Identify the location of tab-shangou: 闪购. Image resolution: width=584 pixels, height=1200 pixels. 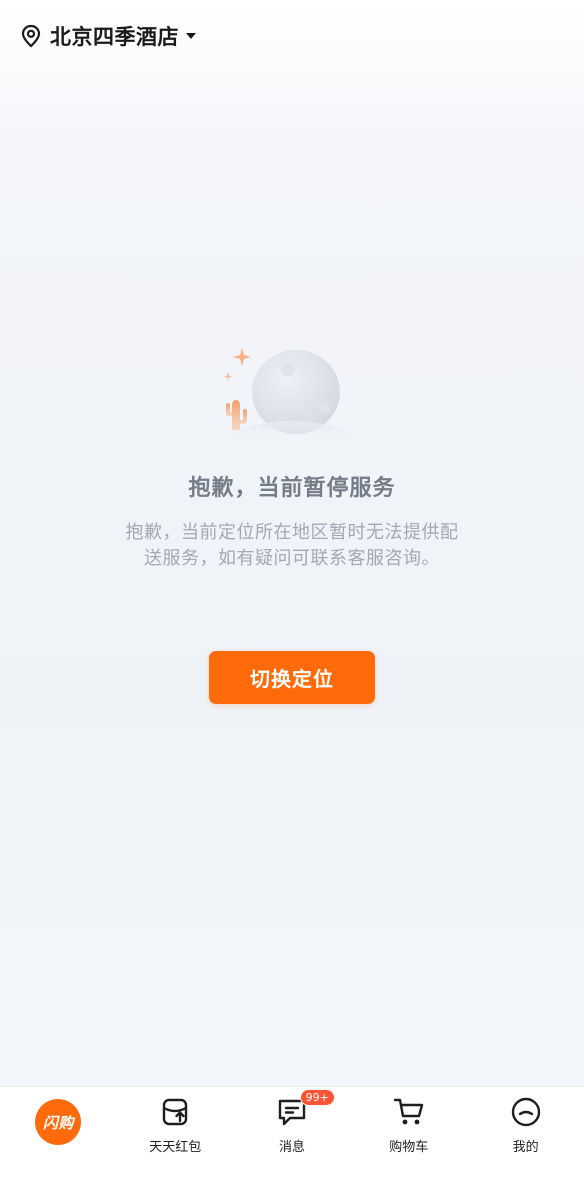
(58, 1143).